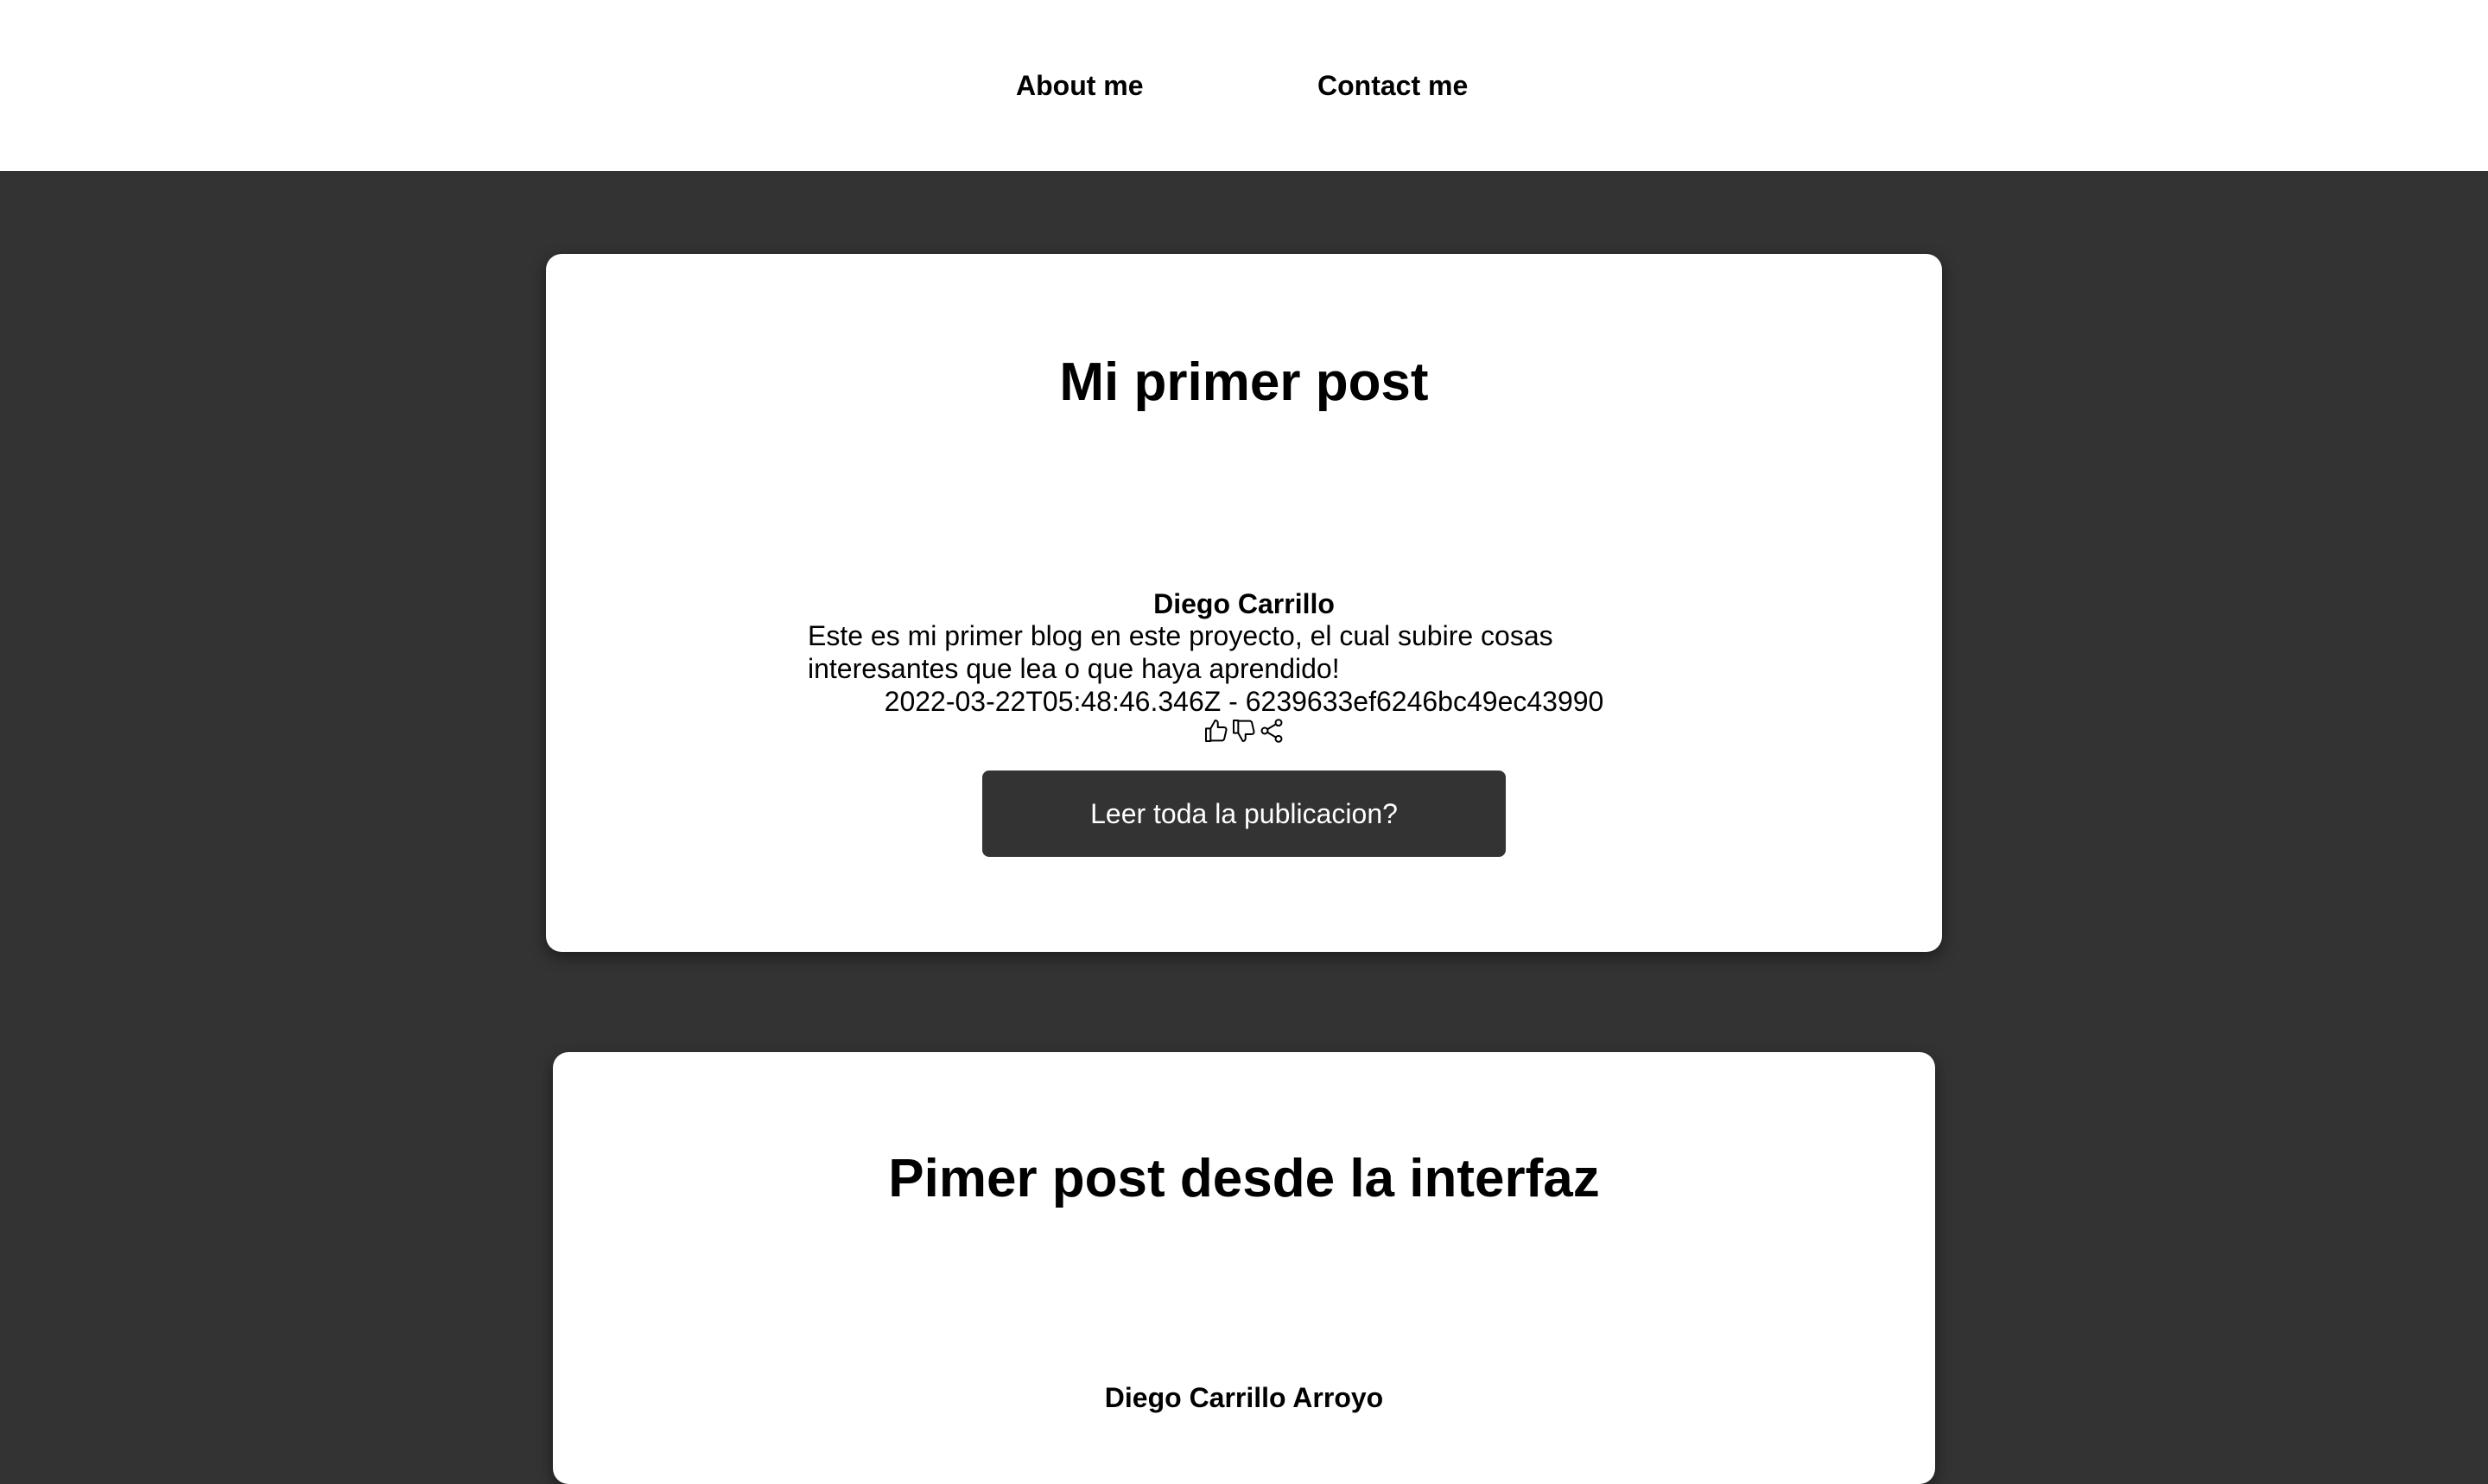 The height and width of the screenshot is (1484, 2488). I want to click on thumbs-down-icon, so click(1244, 731).